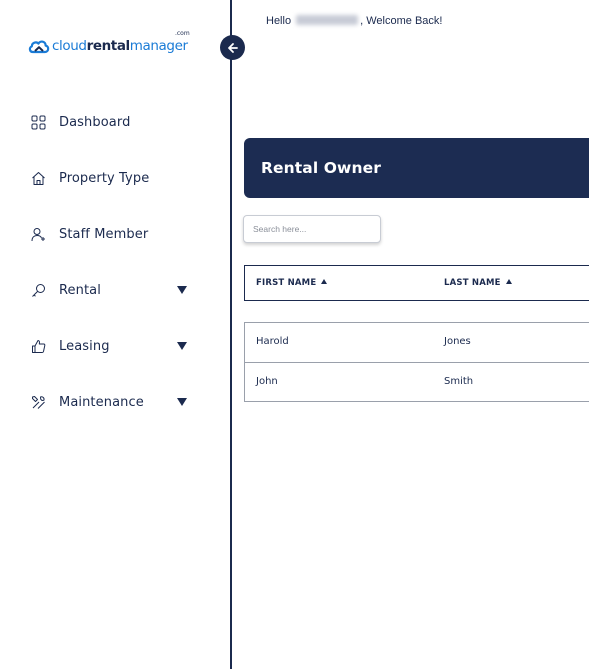 The width and height of the screenshot is (589, 669). I want to click on table-header: FIRST NAME LAST NAME, so click(416, 283).